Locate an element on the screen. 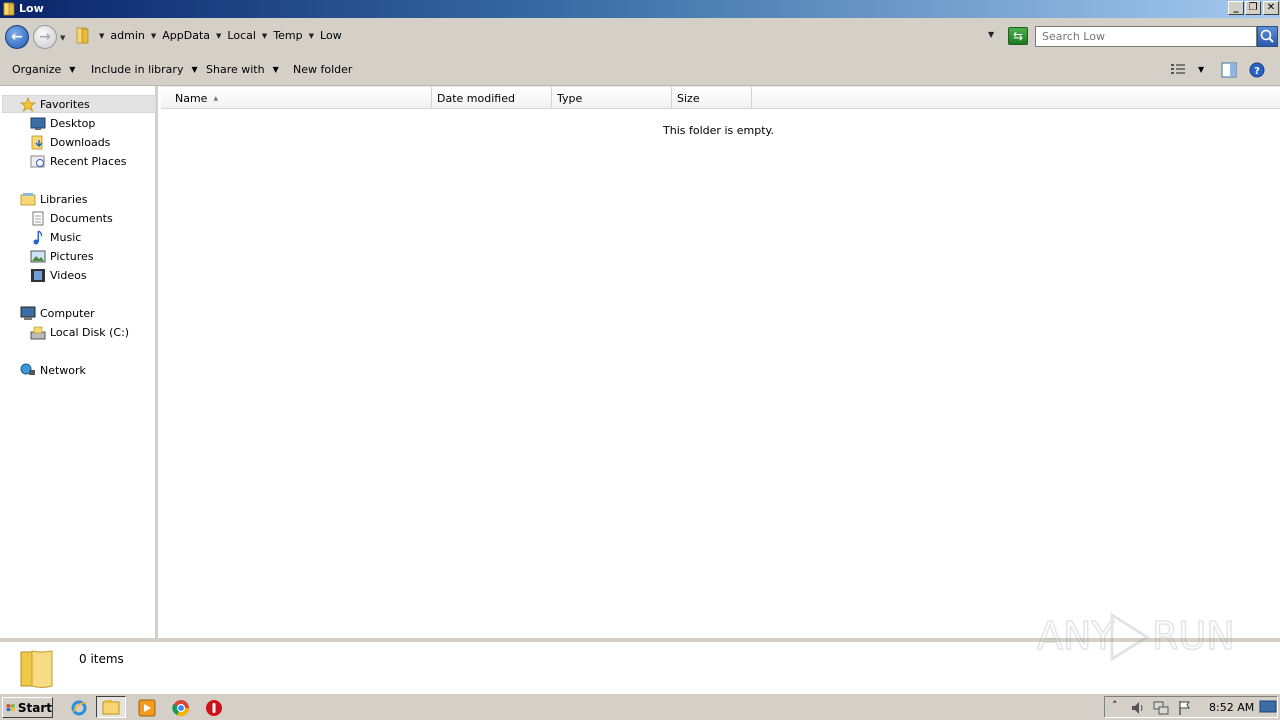 This screenshot has height=720, width=1280. column-date-modified: Date modified is located at coordinates (492, 98).